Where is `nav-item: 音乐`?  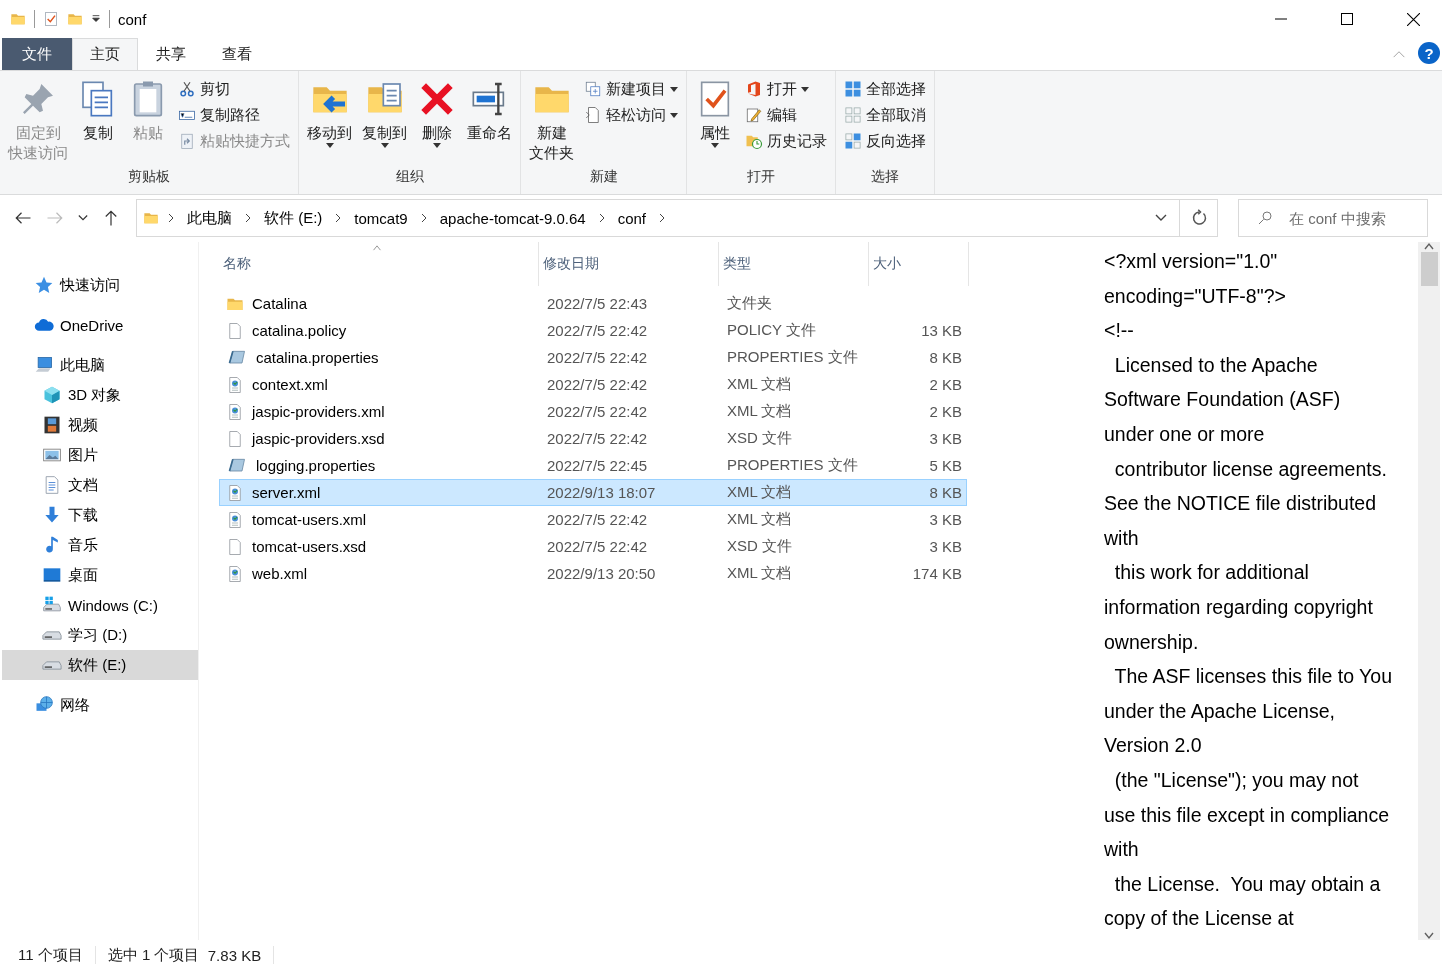 nav-item: 音乐 is located at coordinates (100, 545).